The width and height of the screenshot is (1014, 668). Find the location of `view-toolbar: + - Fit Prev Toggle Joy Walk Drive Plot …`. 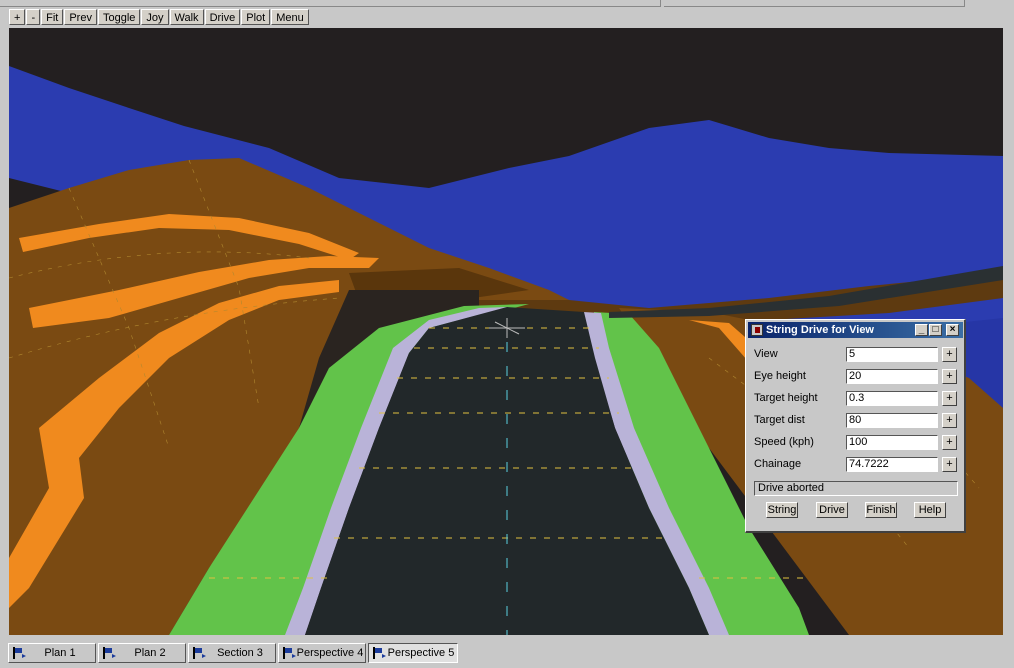

view-toolbar: + - Fit Prev Toggle Joy Walk Drive Plot … is located at coordinates (159, 18).